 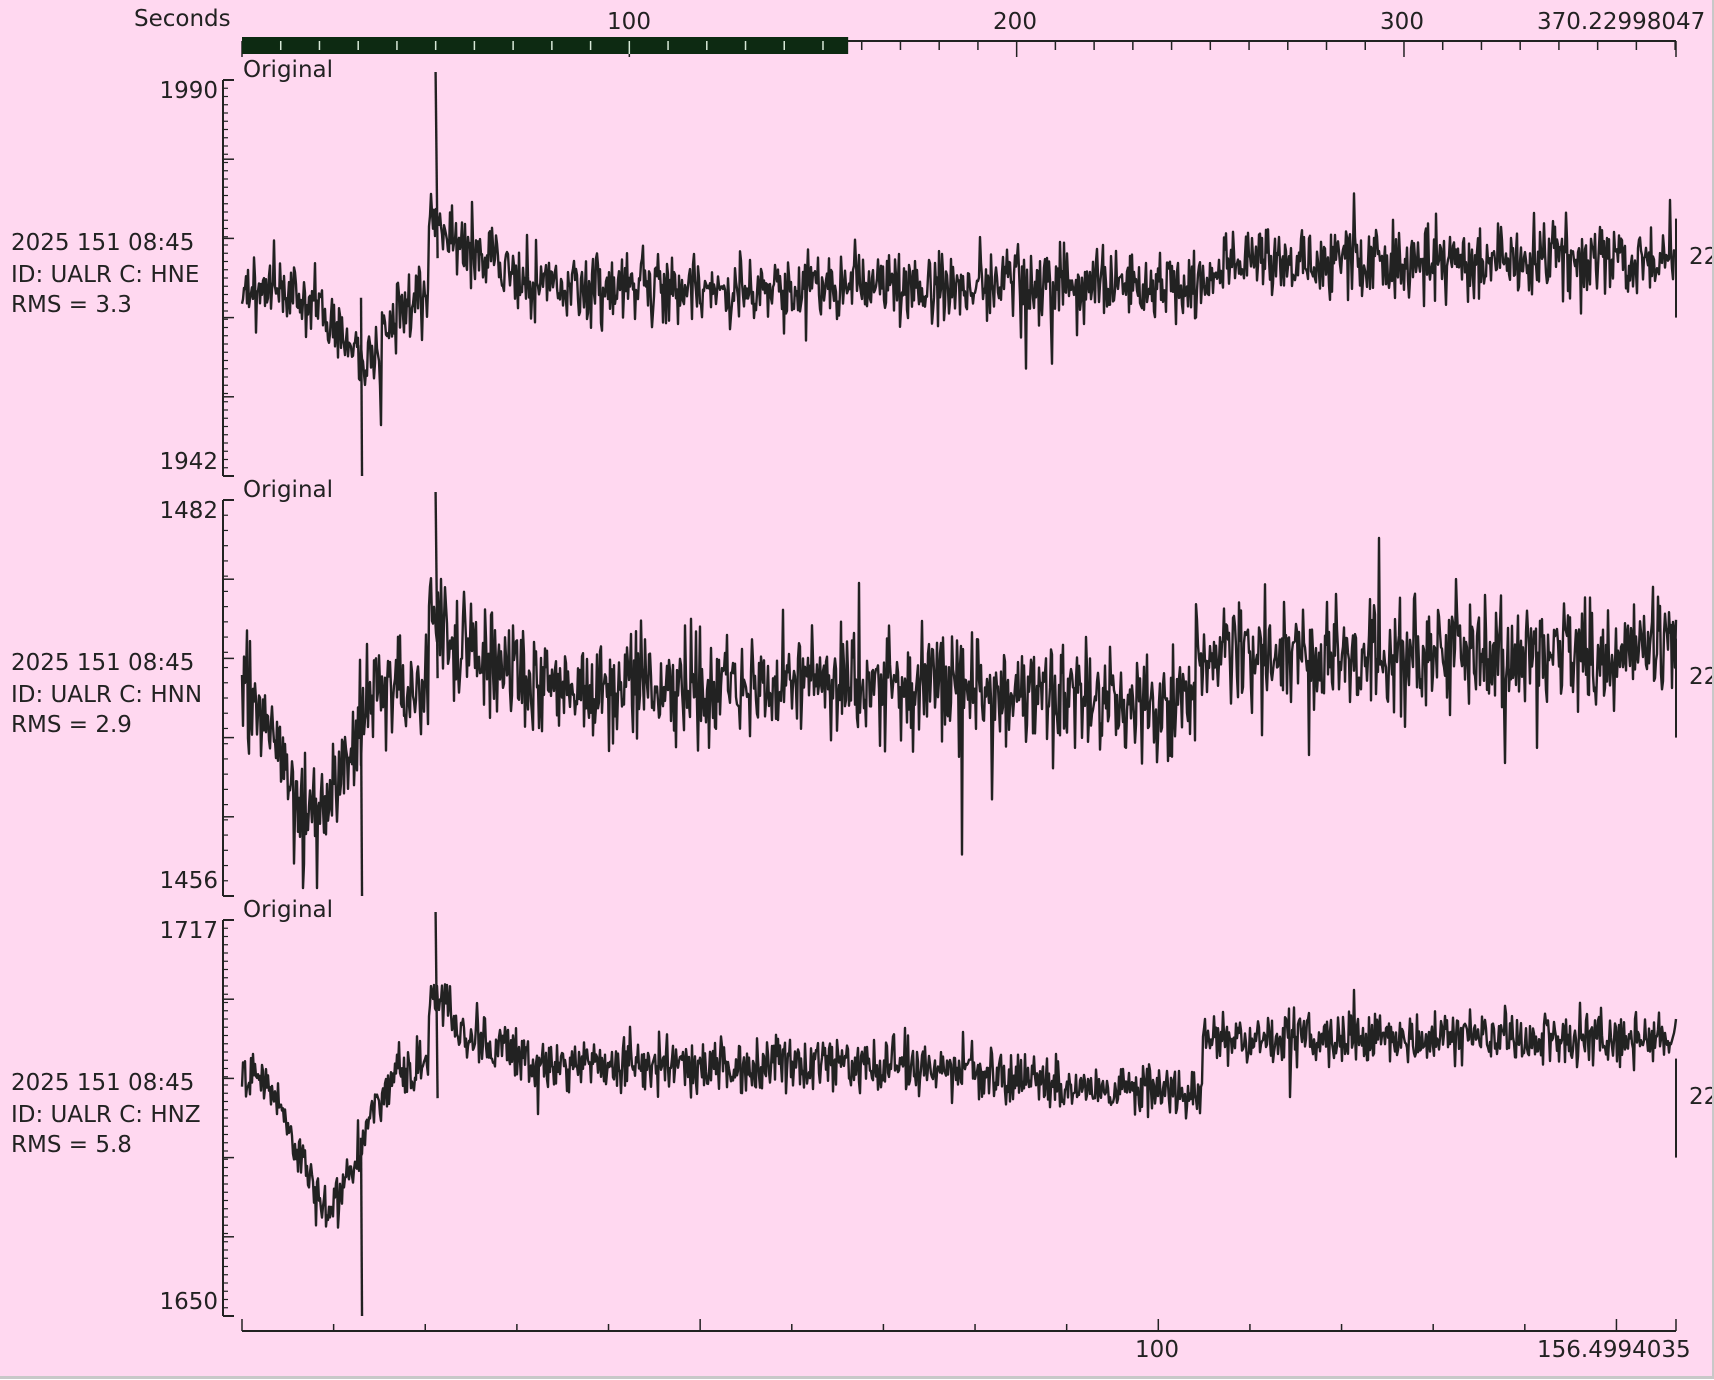 I want to click on top-tick-label: 100, so click(x=629, y=22).